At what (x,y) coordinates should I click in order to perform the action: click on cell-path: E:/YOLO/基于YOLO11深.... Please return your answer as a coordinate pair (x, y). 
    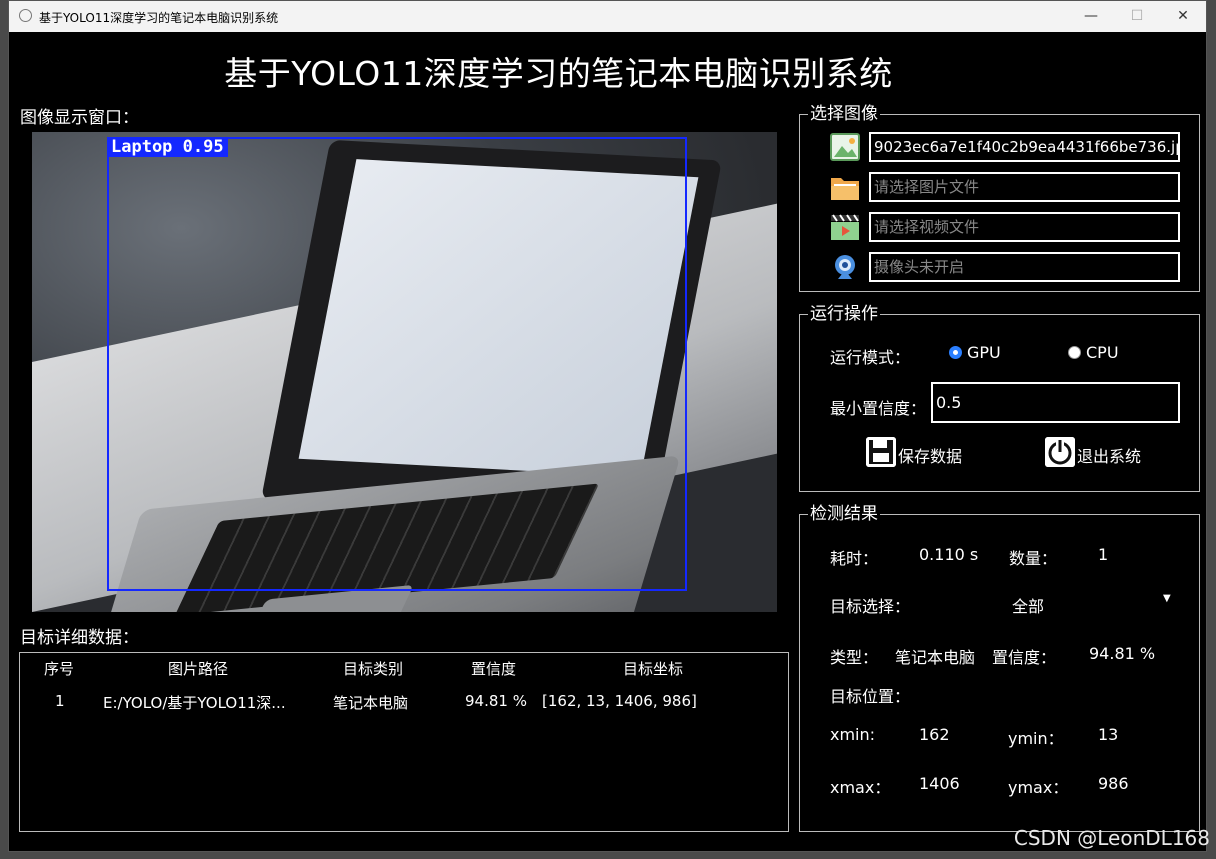
    Looking at the image, I should click on (194, 703).